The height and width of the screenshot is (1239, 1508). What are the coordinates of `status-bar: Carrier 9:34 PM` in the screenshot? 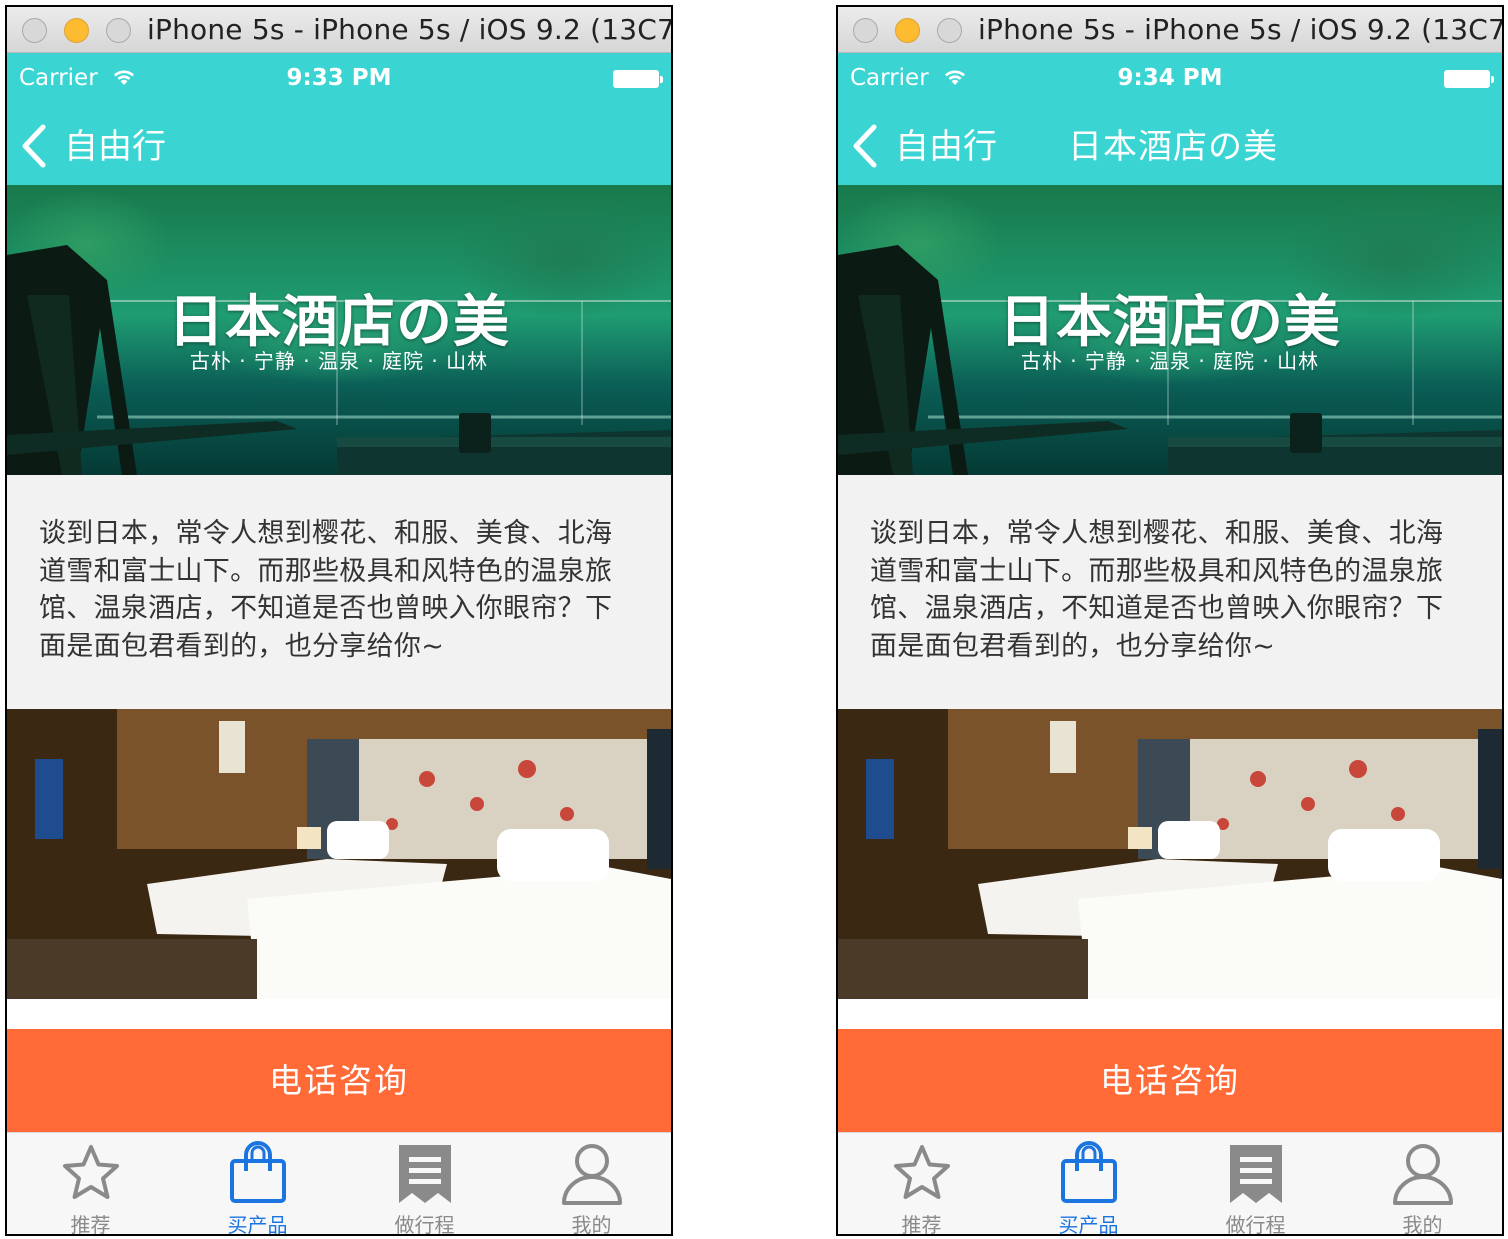 It's located at (1170, 79).